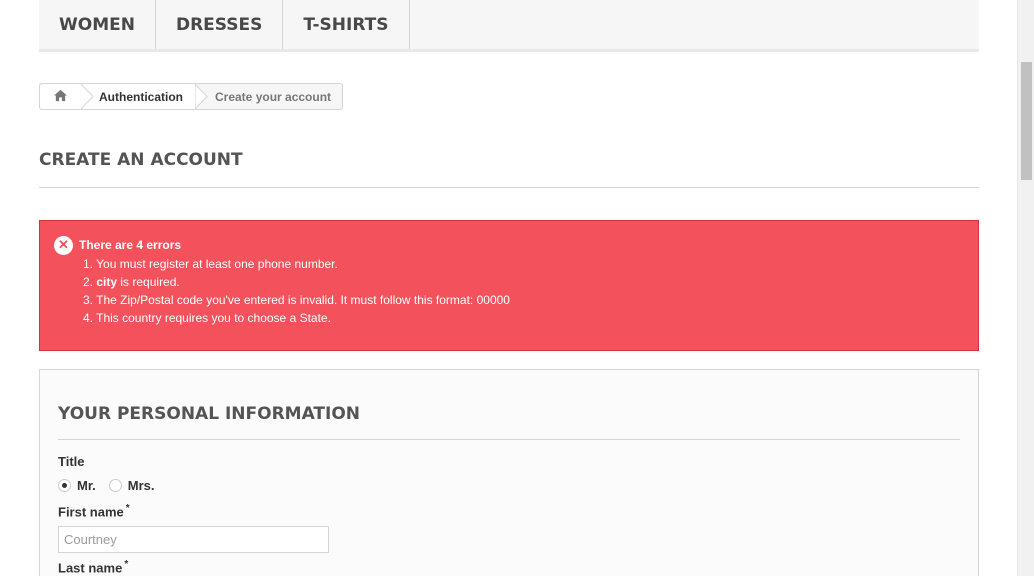 Image resolution: width=1034 pixels, height=576 pixels. I want to click on title-label: Title, so click(71, 461).